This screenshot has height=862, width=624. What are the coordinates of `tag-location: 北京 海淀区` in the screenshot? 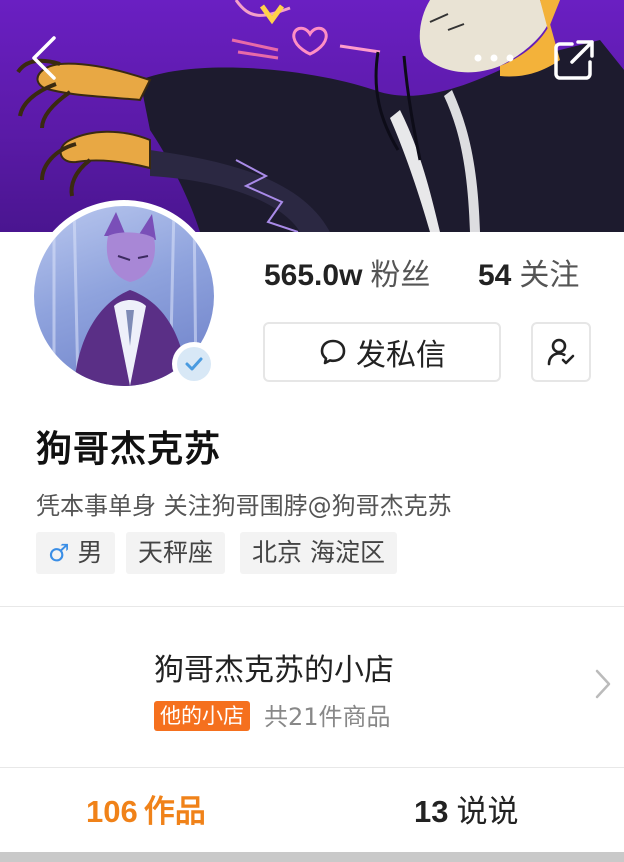 It's located at (318, 553).